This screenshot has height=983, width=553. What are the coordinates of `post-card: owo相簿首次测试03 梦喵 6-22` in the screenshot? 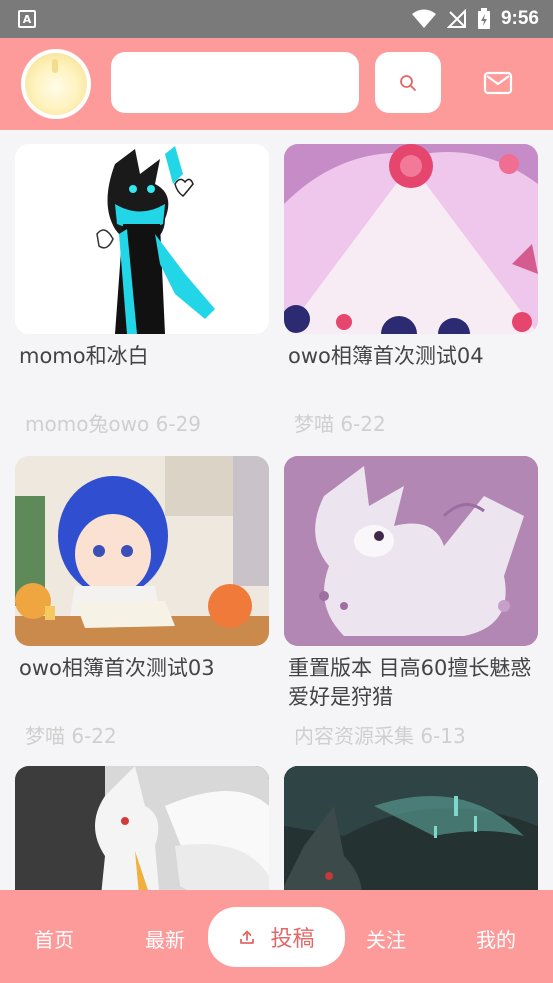 It's located at (142, 602).